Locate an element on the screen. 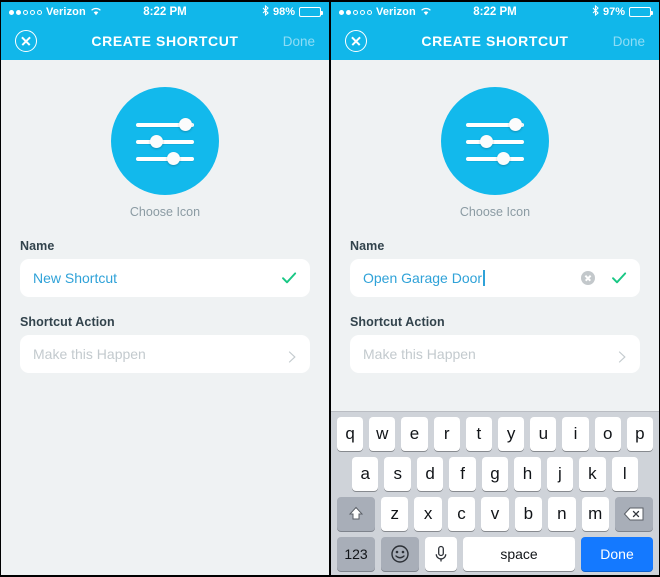 Image resolution: width=660 pixels, height=577 pixels. key-l: l is located at coordinates (624, 474).